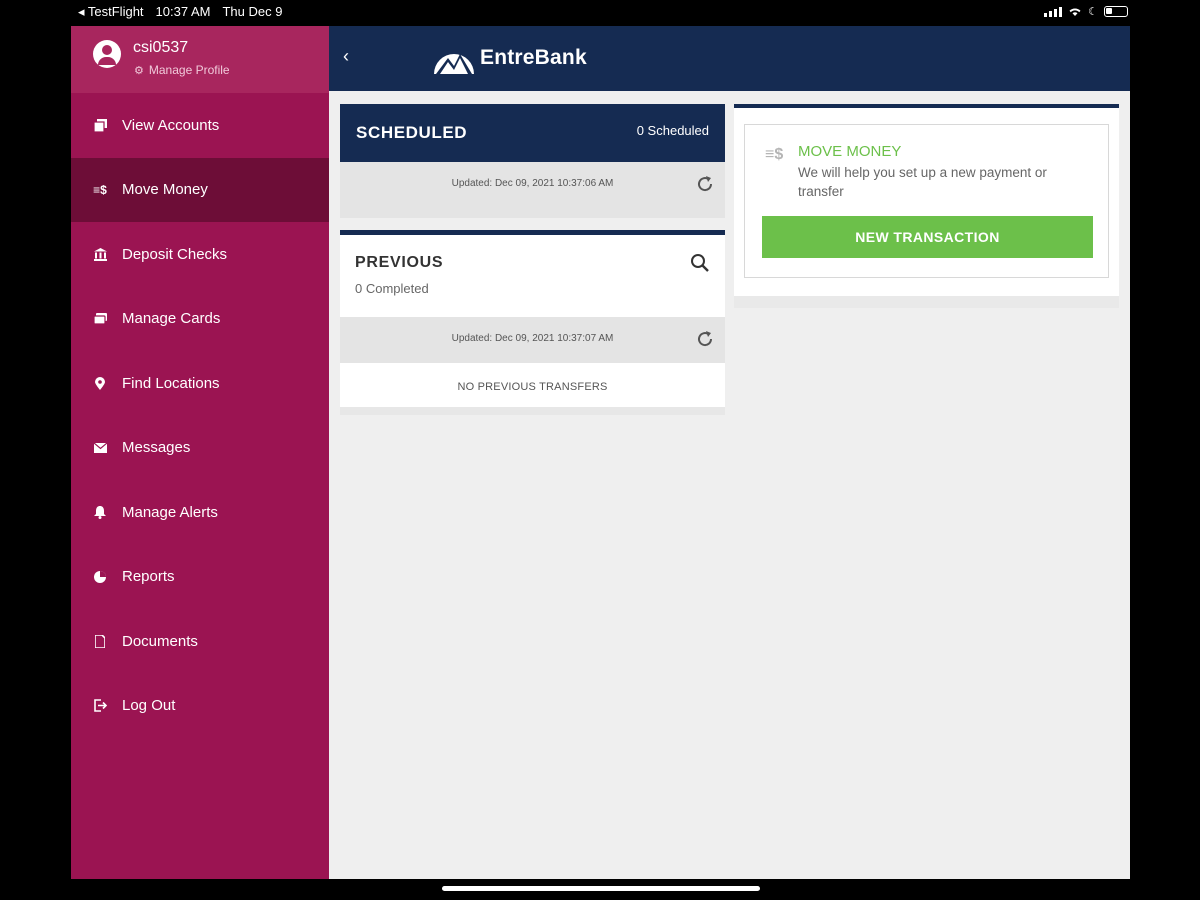 The image size is (1200, 900). I want to click on sidebar-item-label: Messages, so click(156, 448).